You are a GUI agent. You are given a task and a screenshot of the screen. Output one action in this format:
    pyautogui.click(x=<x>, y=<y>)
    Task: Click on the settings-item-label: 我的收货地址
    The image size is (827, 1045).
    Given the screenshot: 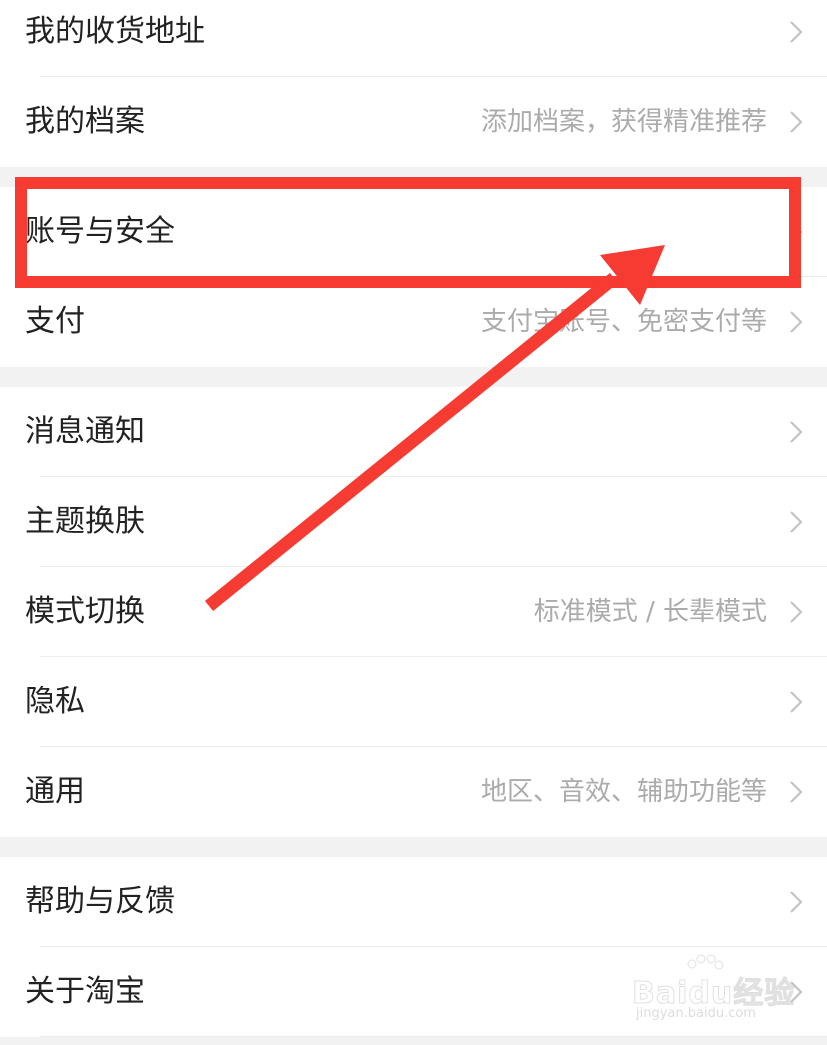 What is the action you would take?
    pyautogui.click(x=115, y=31)
    